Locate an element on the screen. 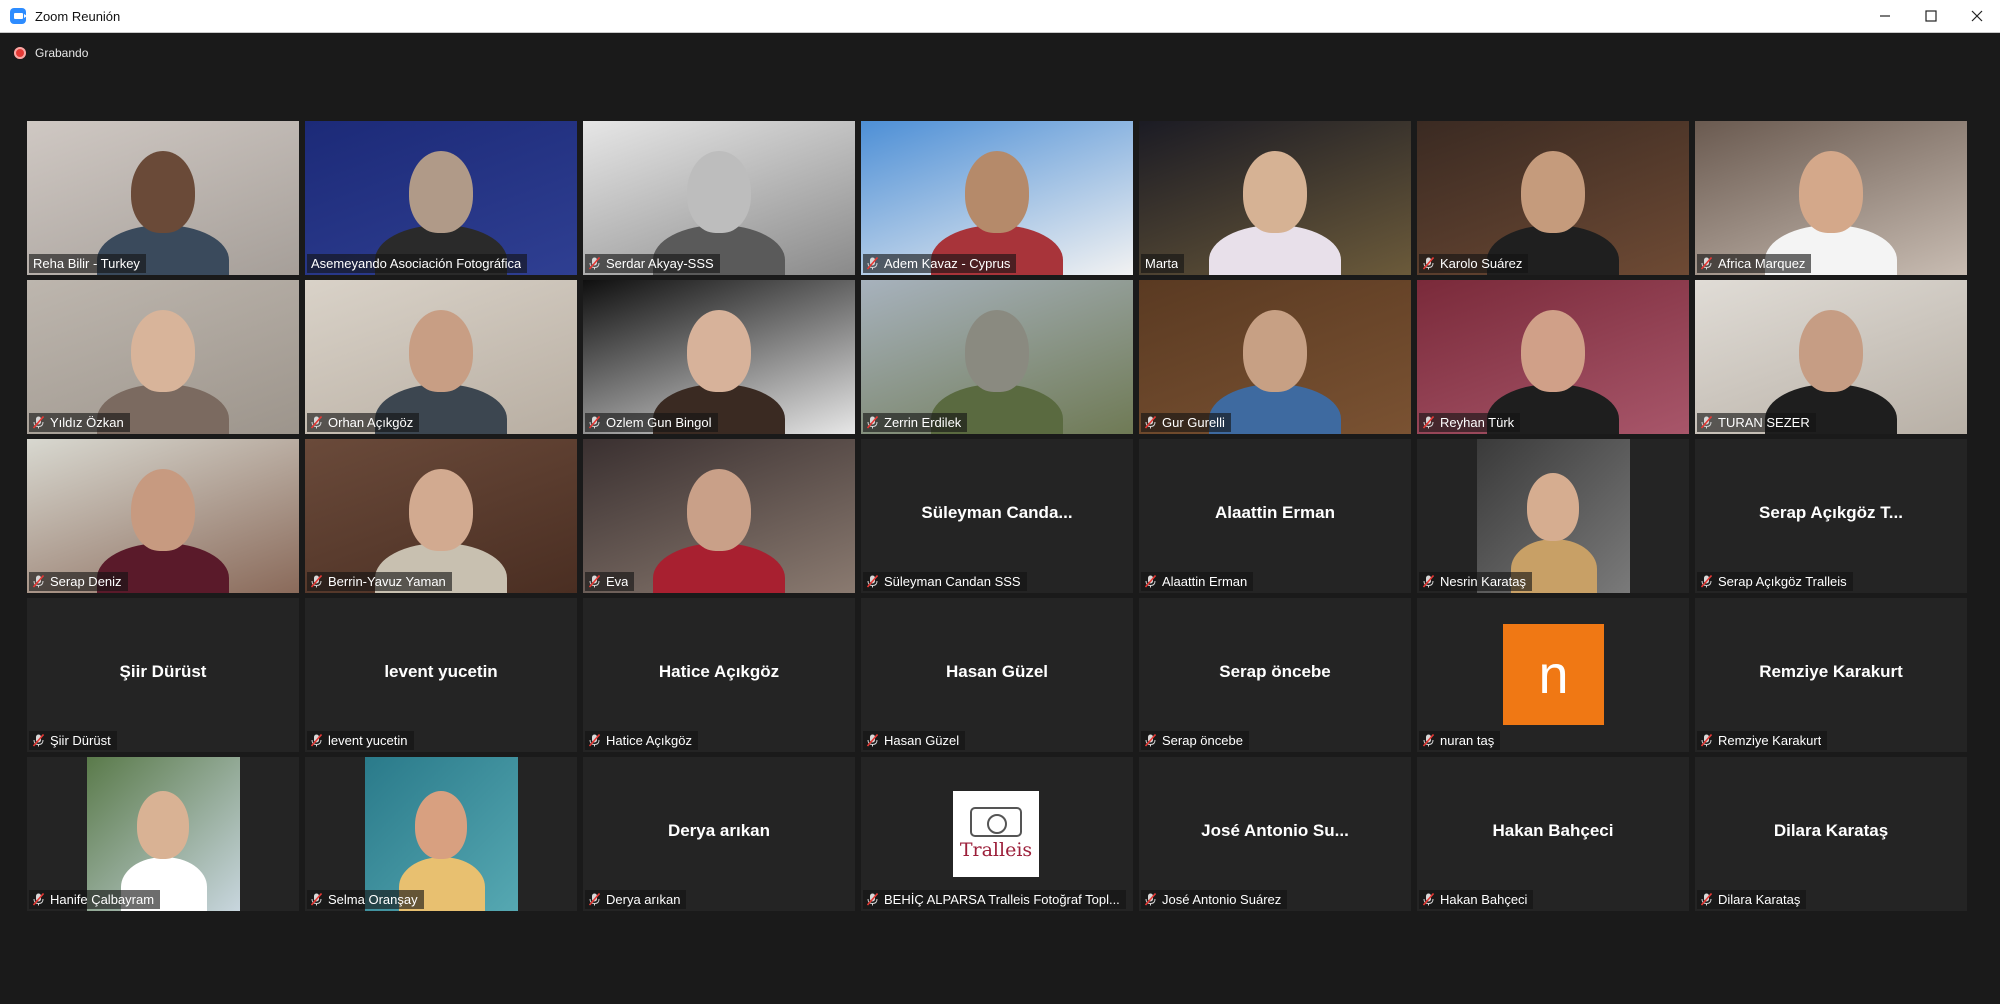 This screenshot has width=2000, height=1004. participant-tile: Selma Oranşay is located at coordinates (441, 834).